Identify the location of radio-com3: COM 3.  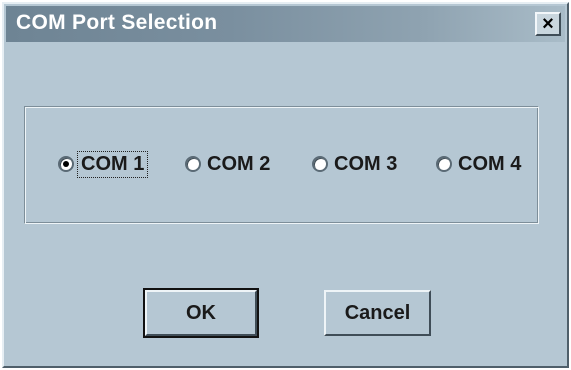
(356, 164).